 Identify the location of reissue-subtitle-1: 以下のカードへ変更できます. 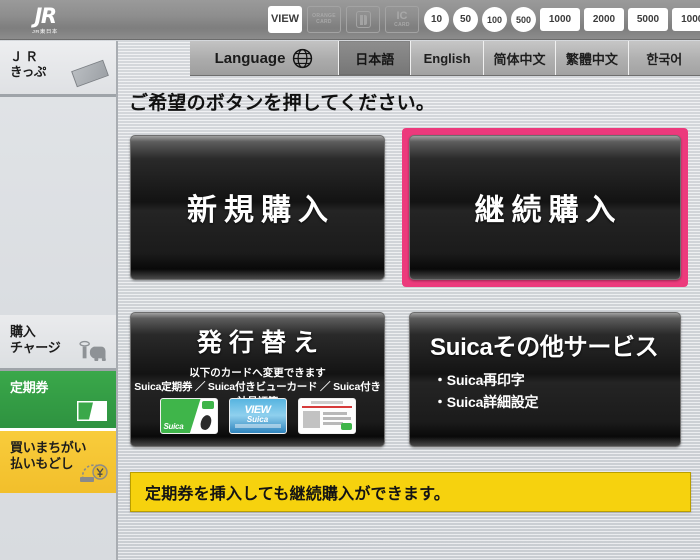
(257, 373).